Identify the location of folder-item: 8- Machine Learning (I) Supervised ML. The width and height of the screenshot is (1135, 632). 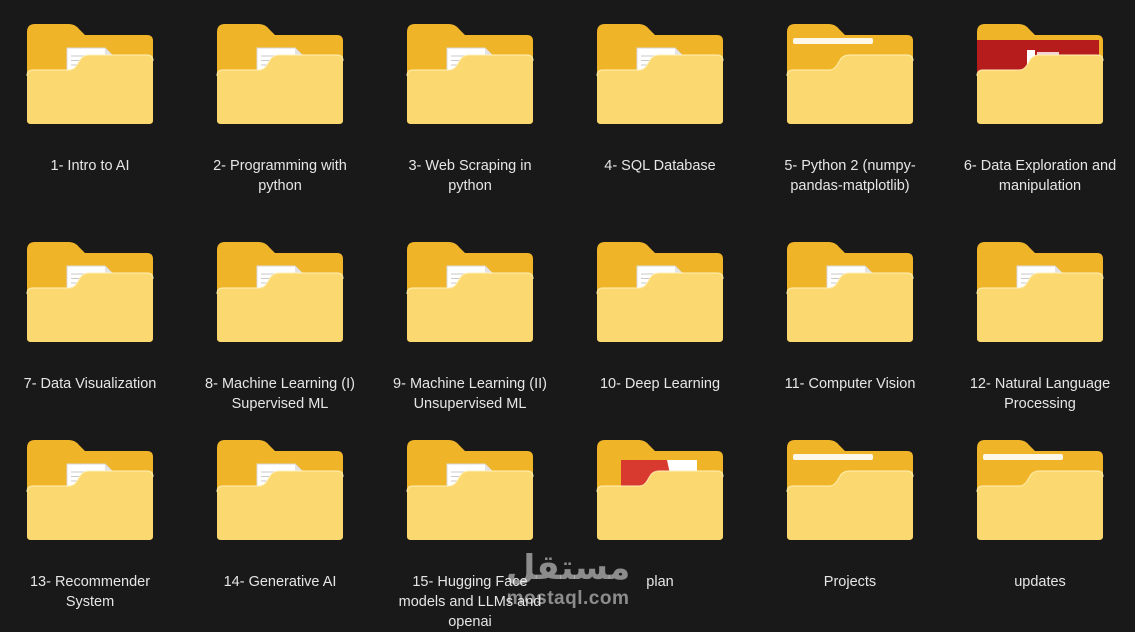
(280, 326).